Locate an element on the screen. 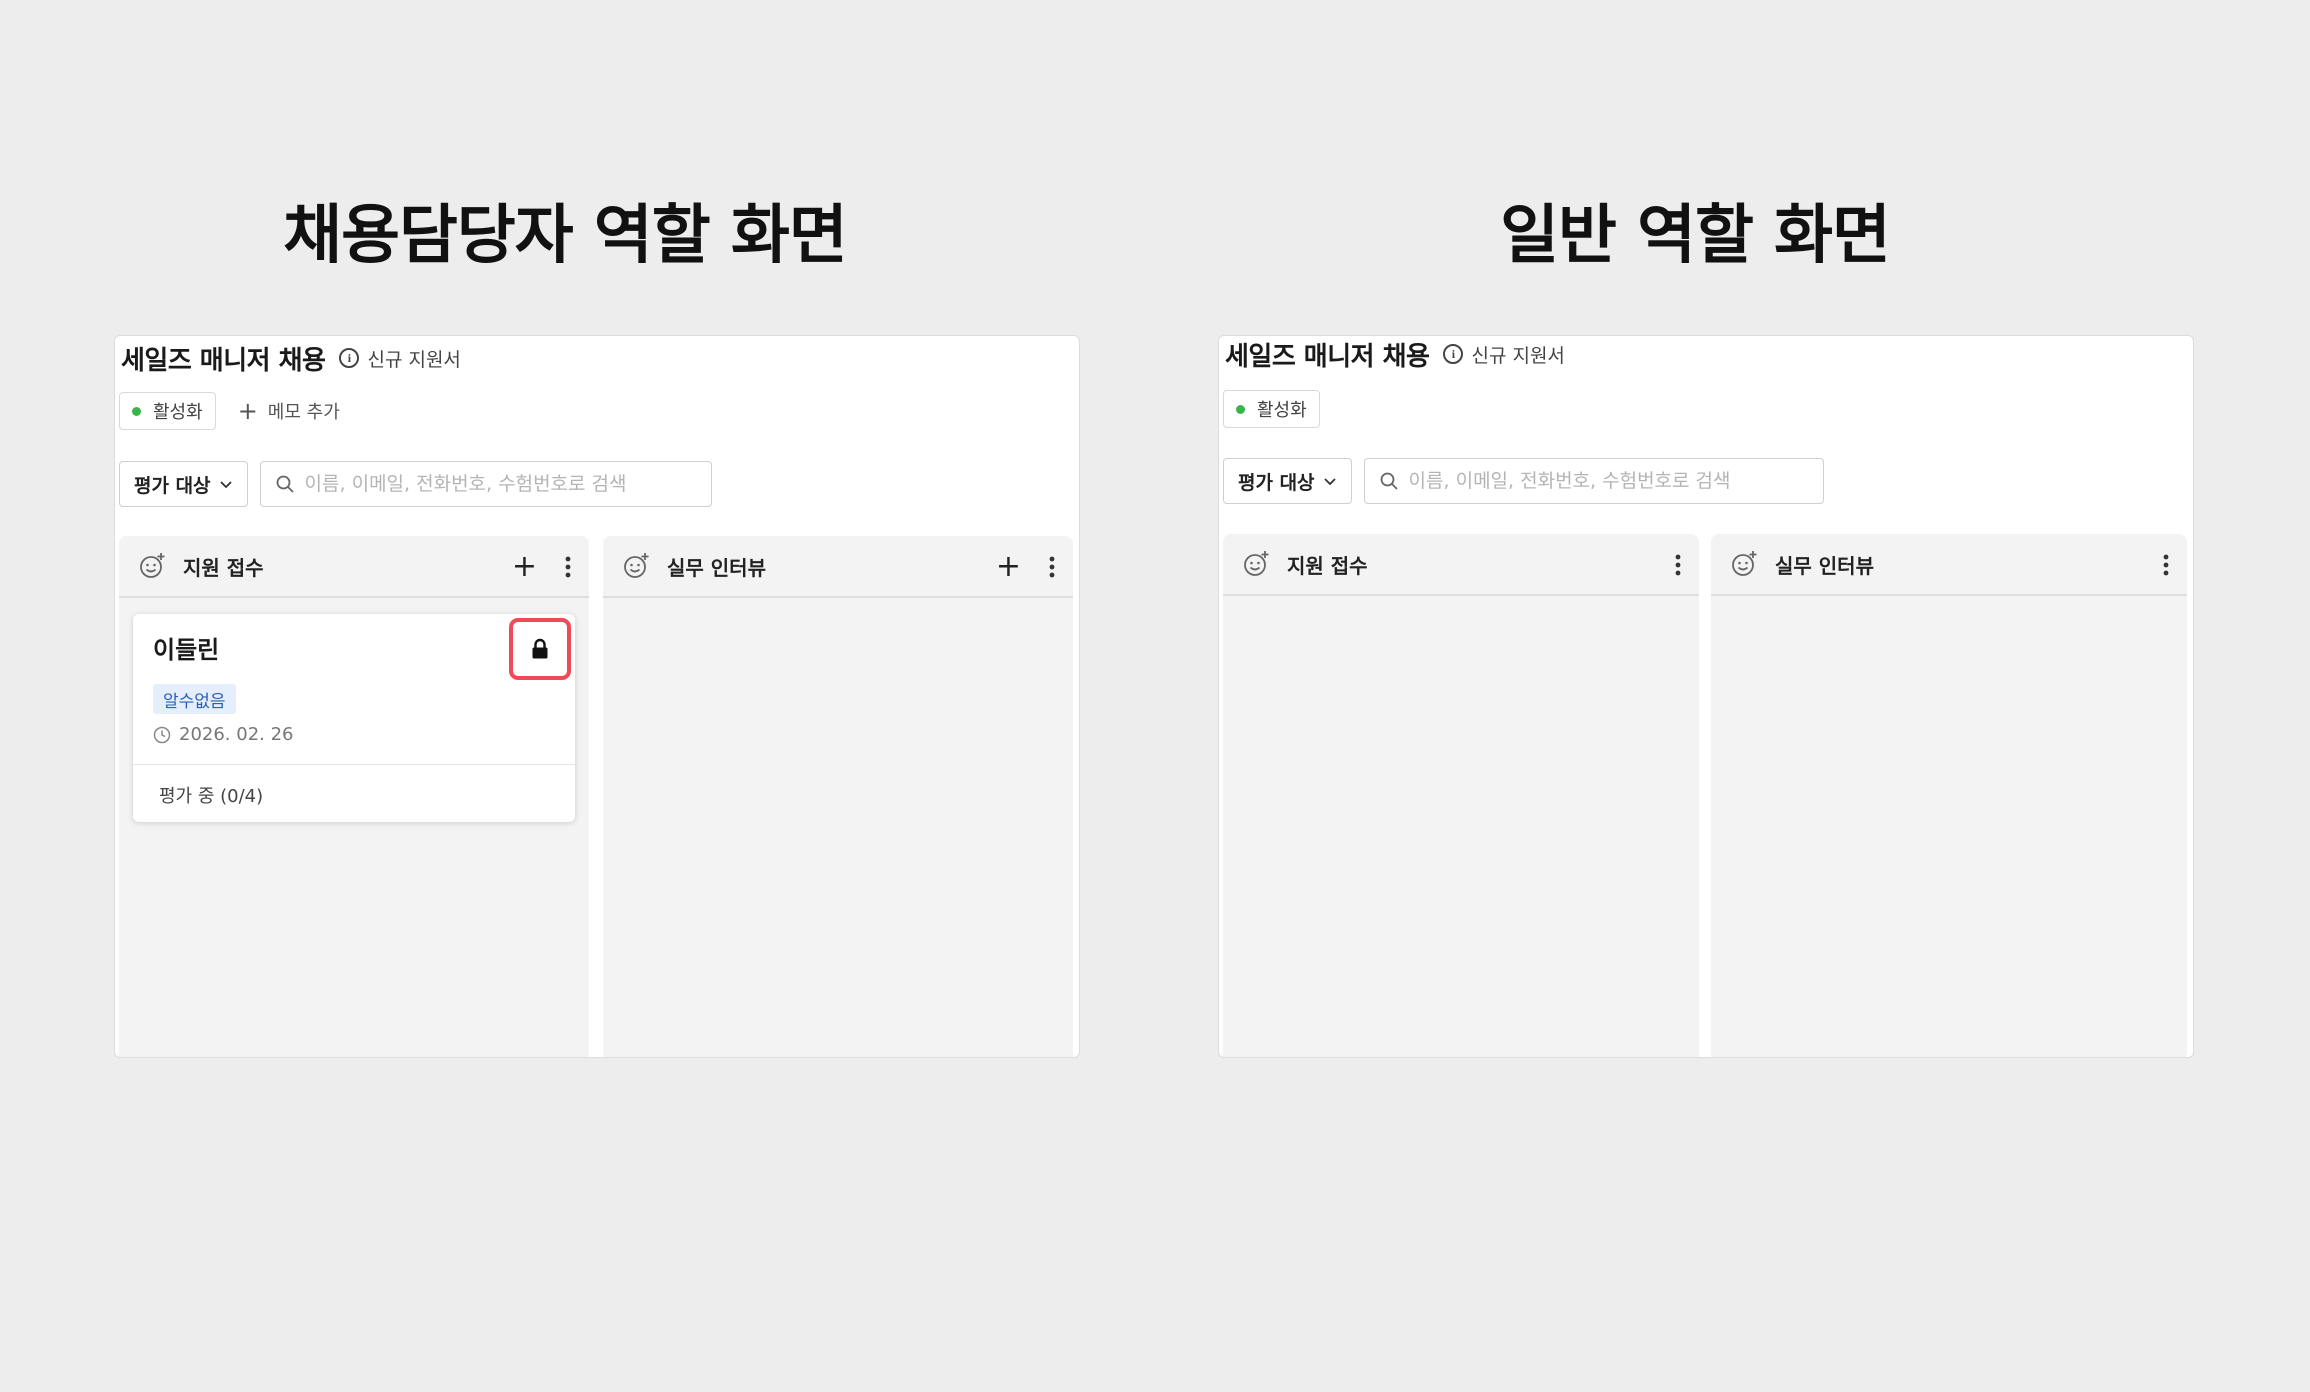  column-practical-interview: 실무 인터뷰 + is located at coordinates (838, 796).